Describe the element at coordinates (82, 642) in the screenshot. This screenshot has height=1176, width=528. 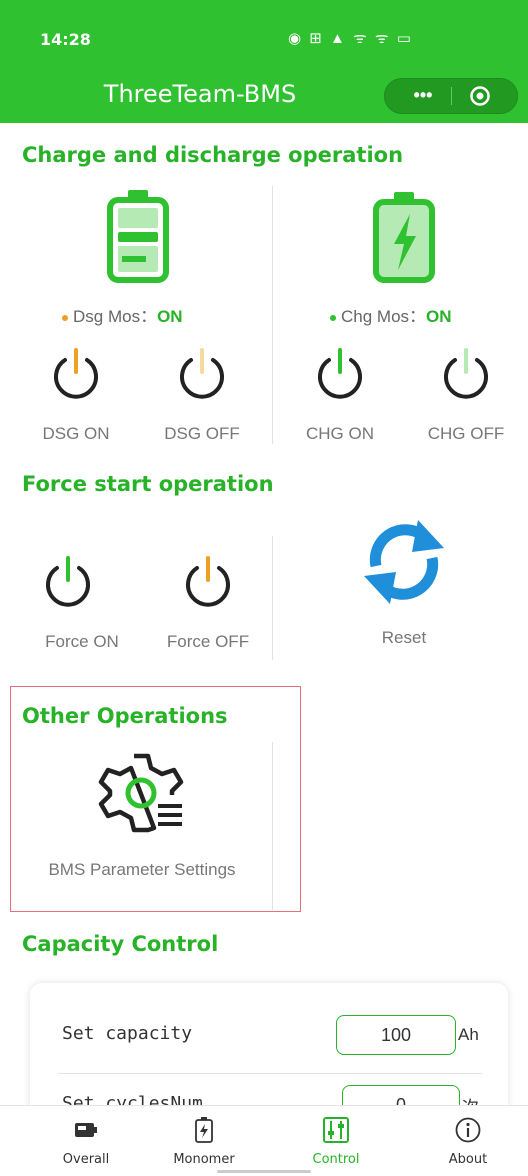
I see `force-on-label: Force ON` at that location.